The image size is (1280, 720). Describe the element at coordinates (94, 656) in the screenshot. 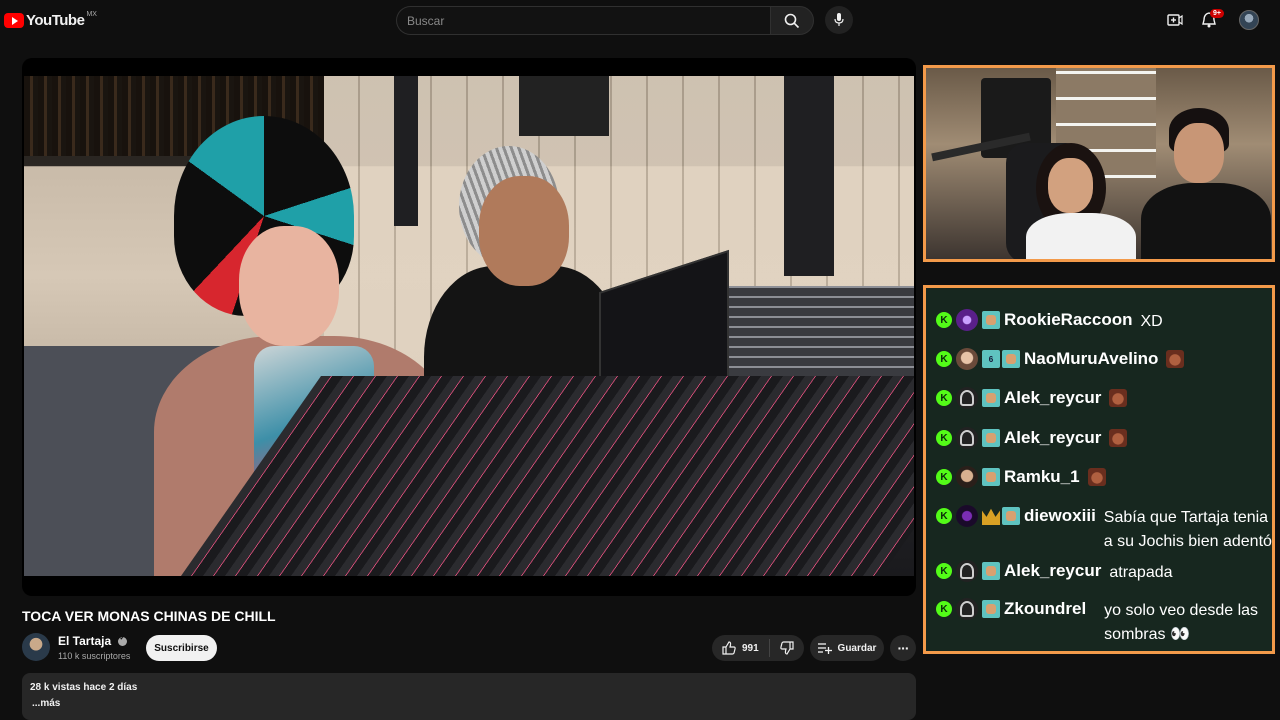

I see `subscriber-count: 110 k suscriptores` at that location.